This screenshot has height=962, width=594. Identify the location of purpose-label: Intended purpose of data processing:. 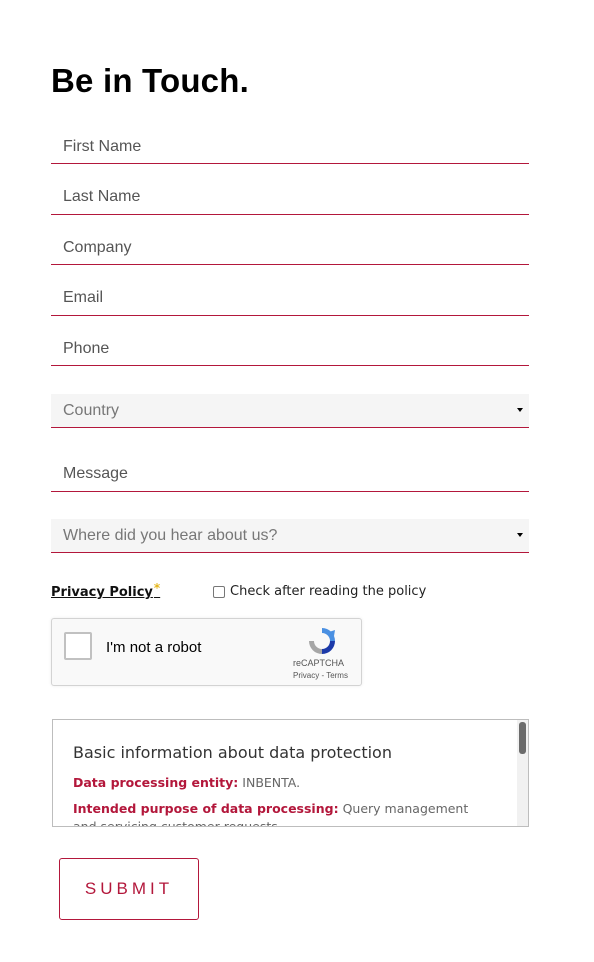
(206, 808).